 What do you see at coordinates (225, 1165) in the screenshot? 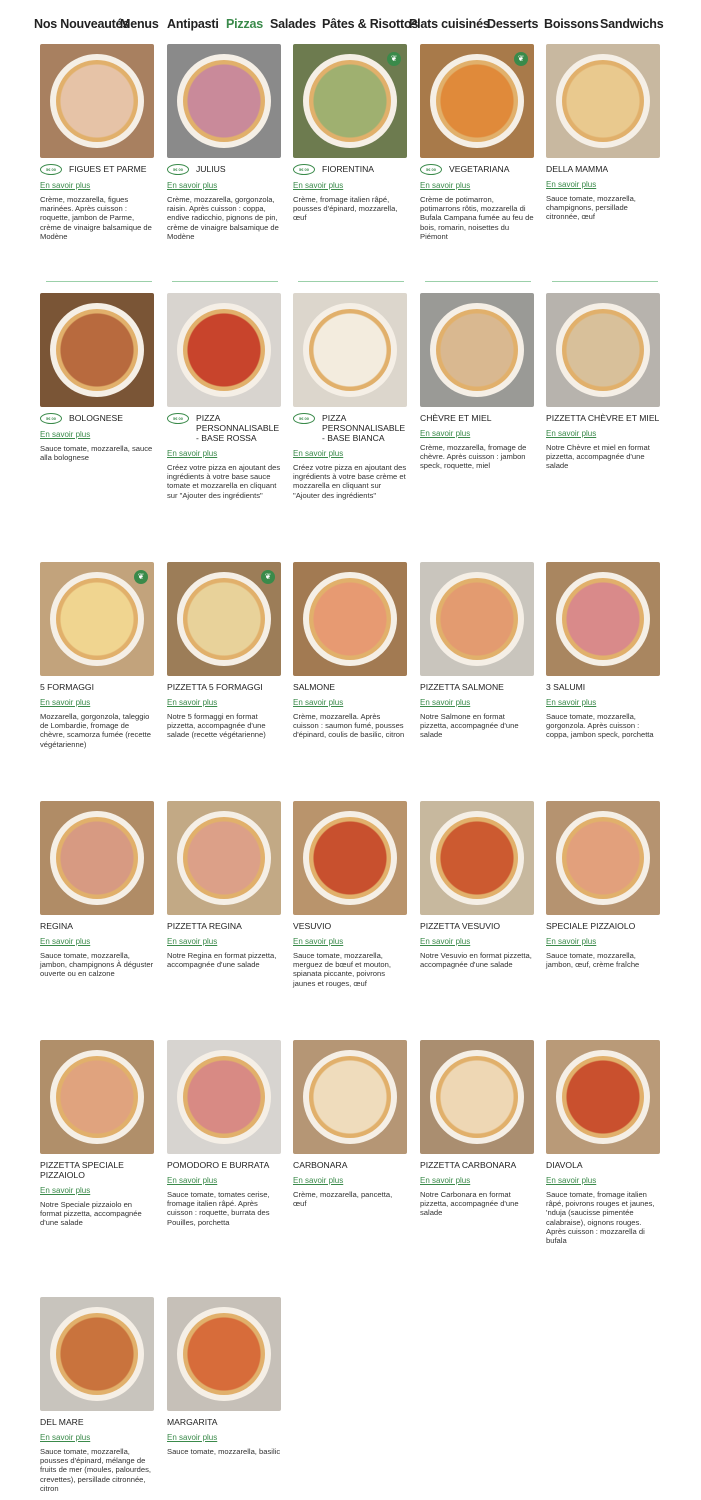
I see `product-title-row: POMODORO E BURRATA` at bounding box center [225, 1165].